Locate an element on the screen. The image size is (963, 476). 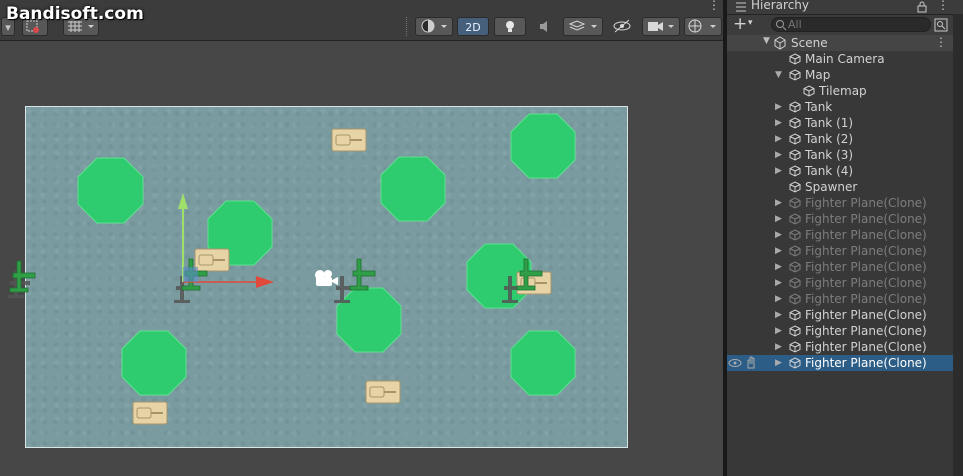
hierarchy-item-label: Map is located at coordinates (818, 75).